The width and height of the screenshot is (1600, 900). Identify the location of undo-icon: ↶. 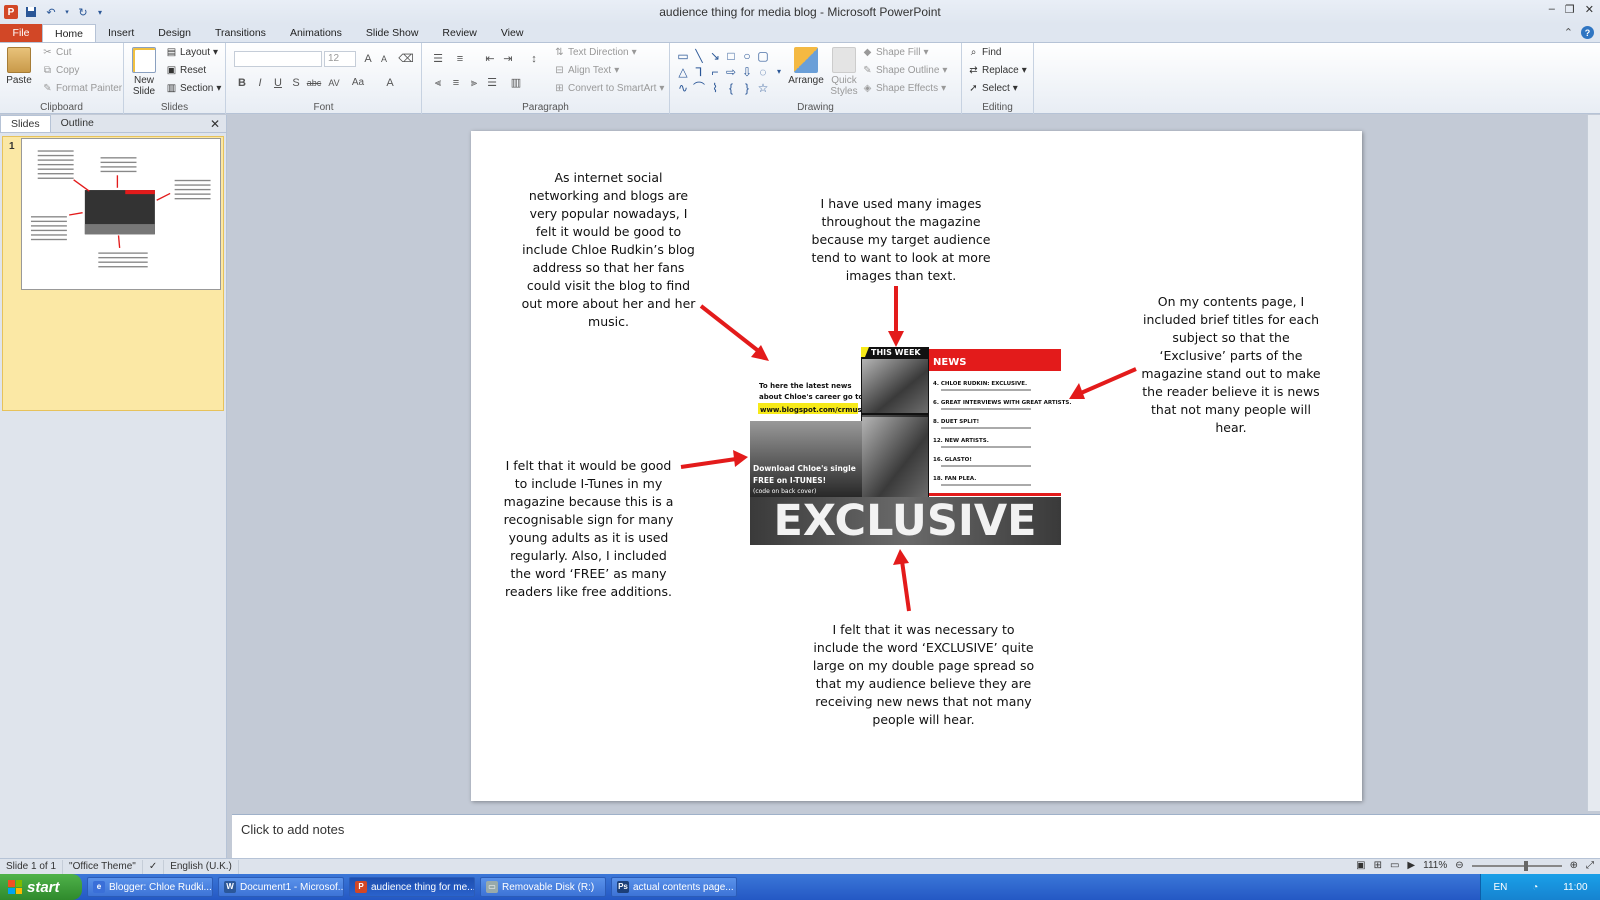
(51, 12).